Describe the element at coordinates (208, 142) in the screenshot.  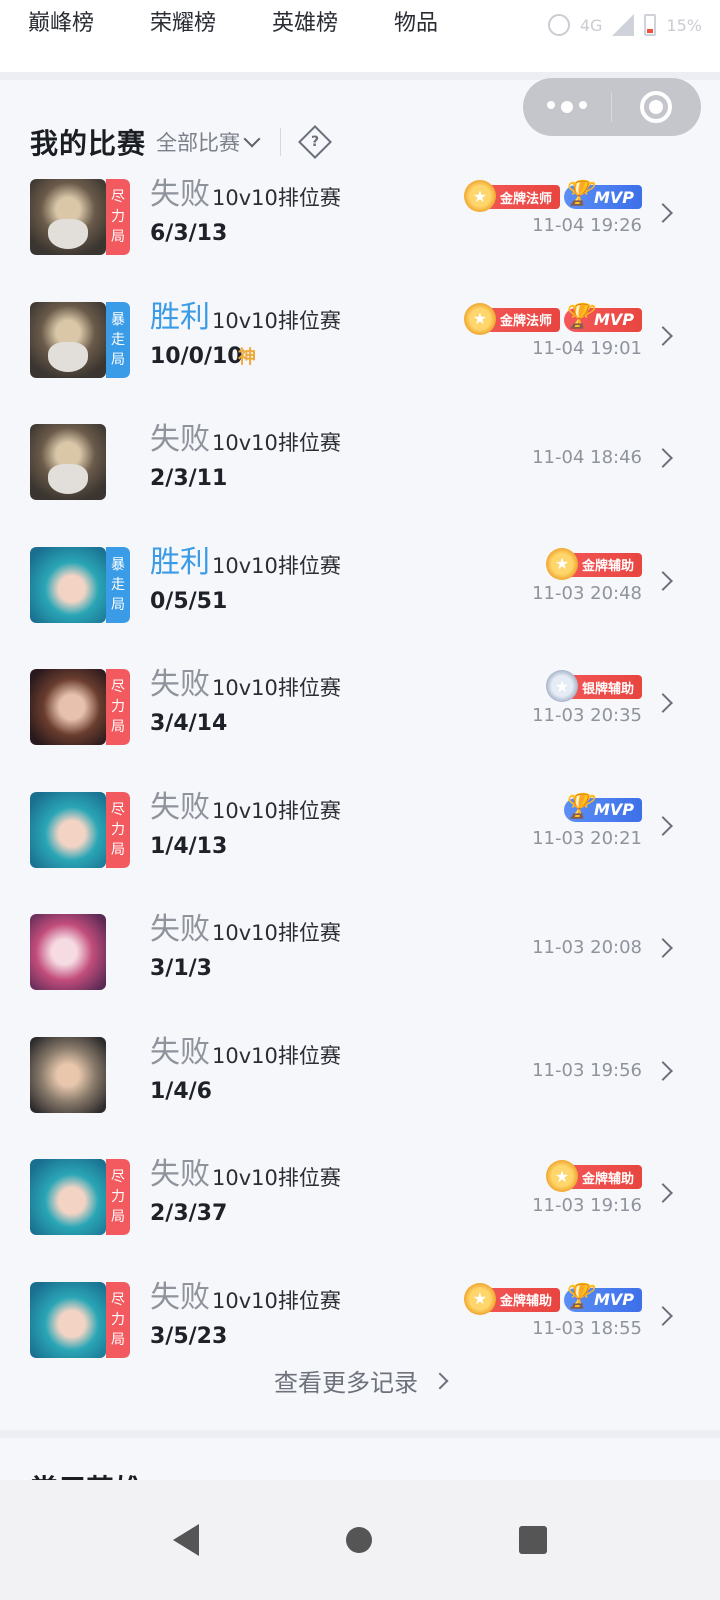
I see `match-filter-dropdown: 全部比赛` at that location.